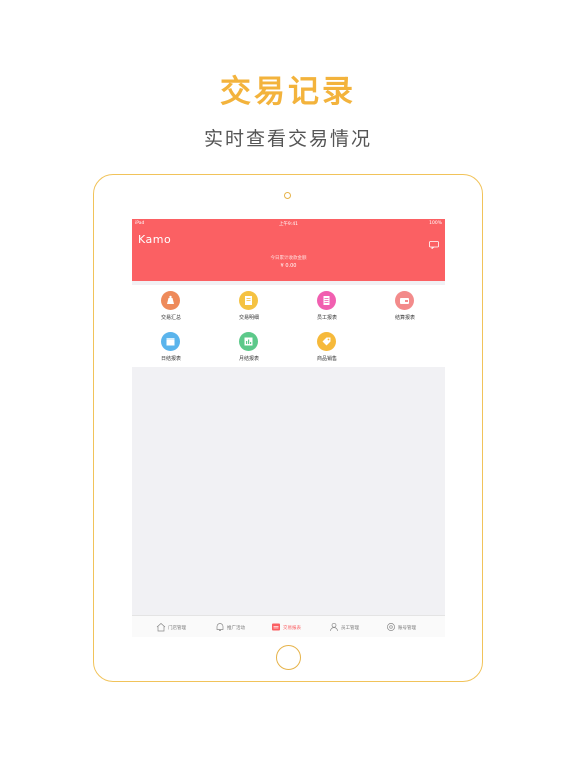 The height and width of the screenshot is (768, 576). Describe the element at coordinates (334, 627) in the screenshot. I see `person-icon` at that location.